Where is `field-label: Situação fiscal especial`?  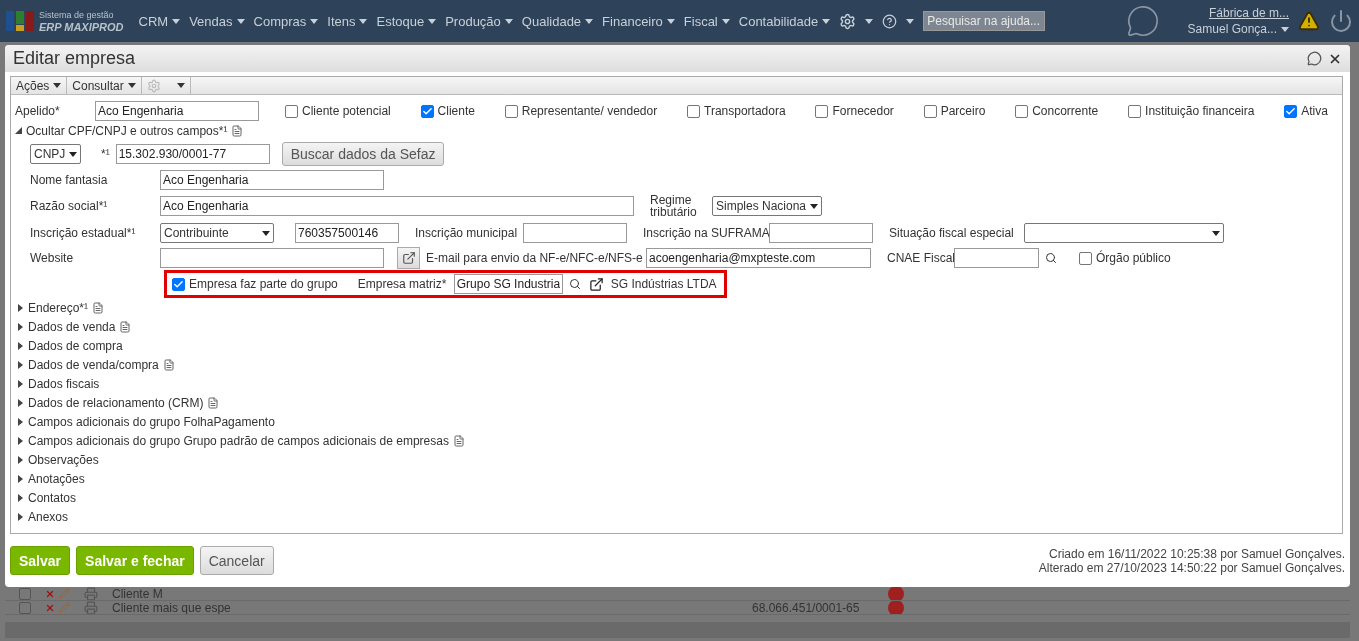 field-label: Situação fiscal especial is located at coordinates (952, 233).